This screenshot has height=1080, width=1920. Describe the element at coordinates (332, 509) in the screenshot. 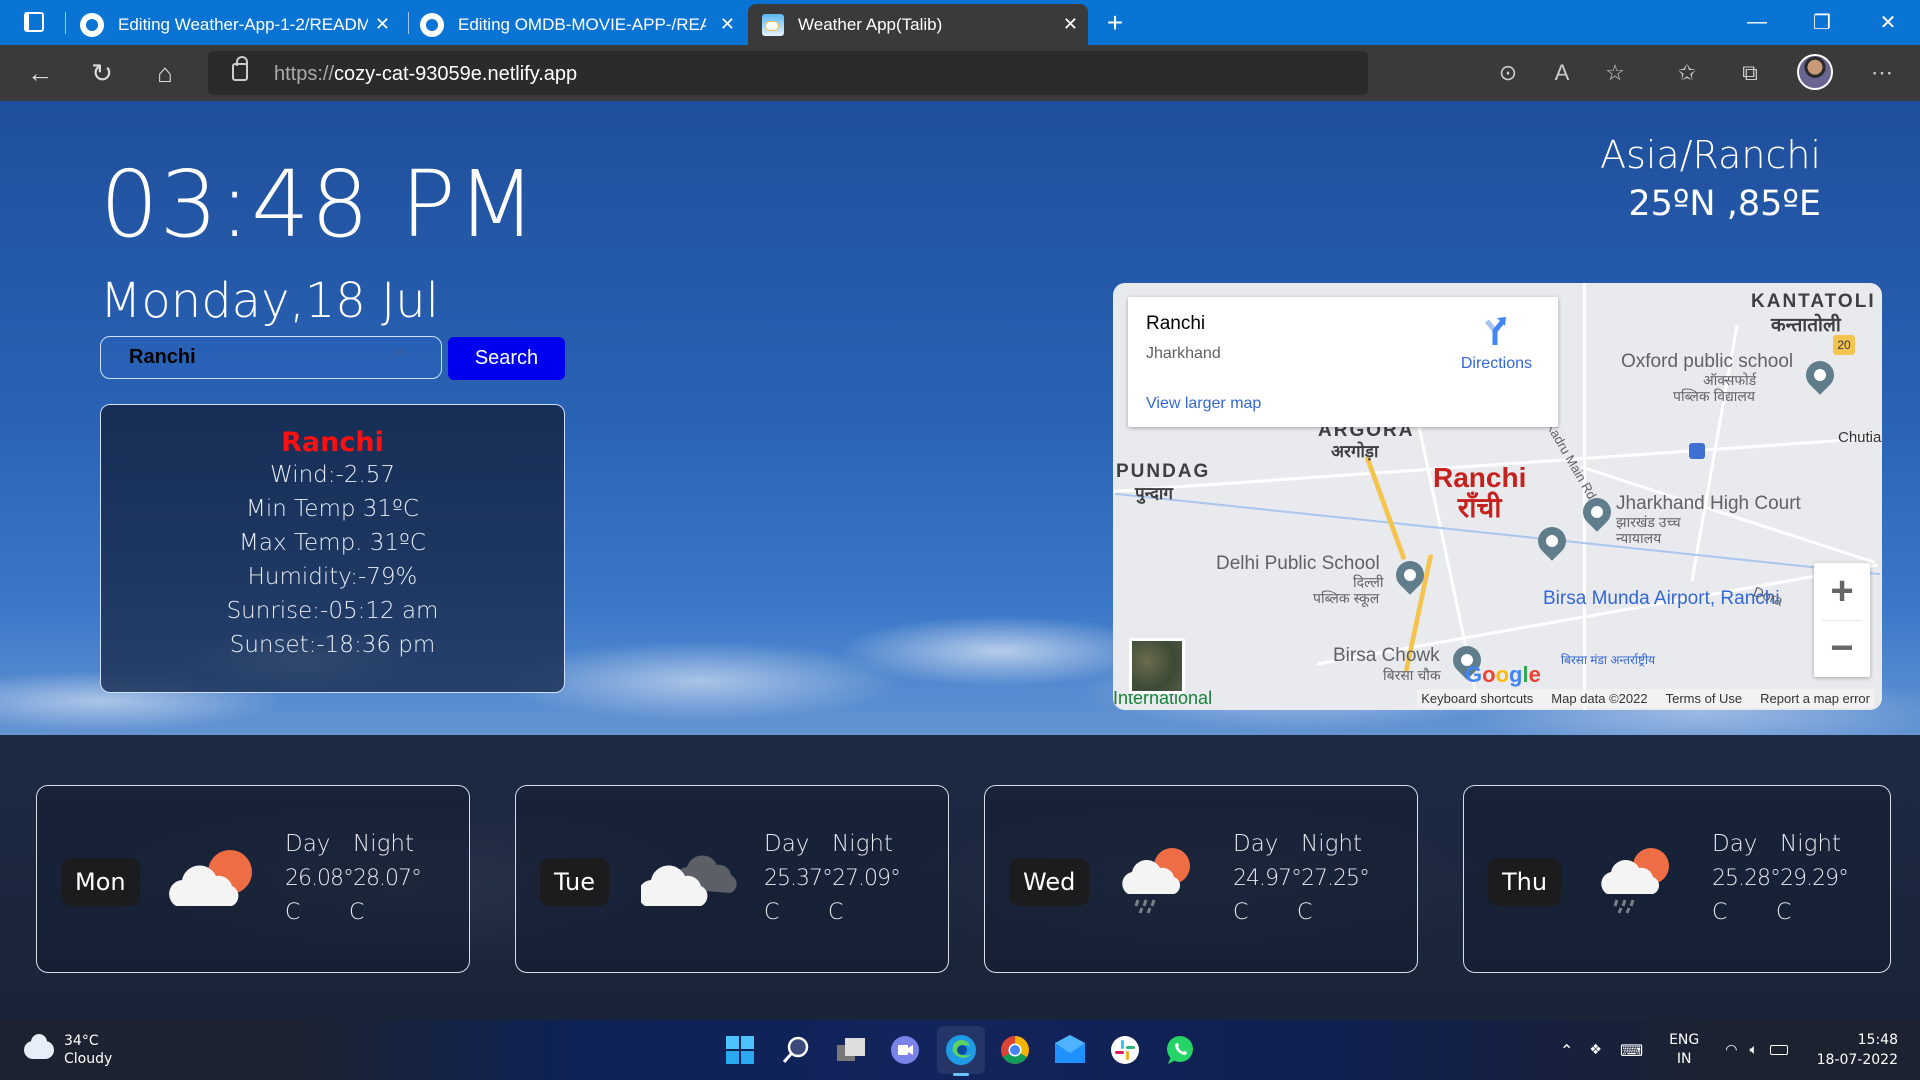

I see `min-temp-value: Min Temp 31ºC` at that location.